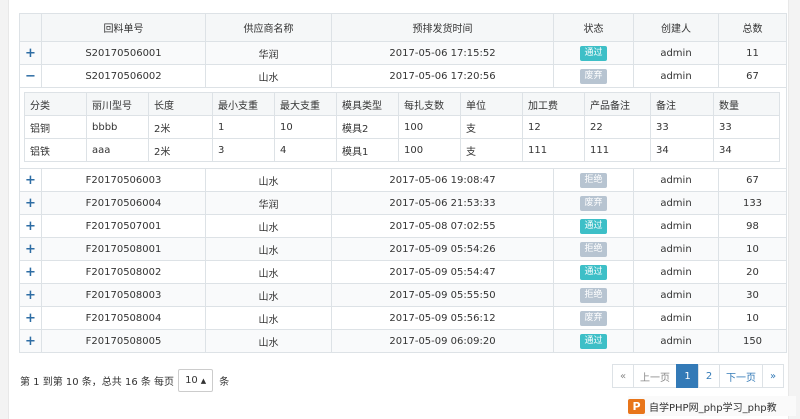 Image resolution: width=800 pixels, height=419 pixels. What do you see at coordinates (305, 104) in the screenshot?
I see `detail-header-cell: 最大支重` at bounding box center [305, 104].